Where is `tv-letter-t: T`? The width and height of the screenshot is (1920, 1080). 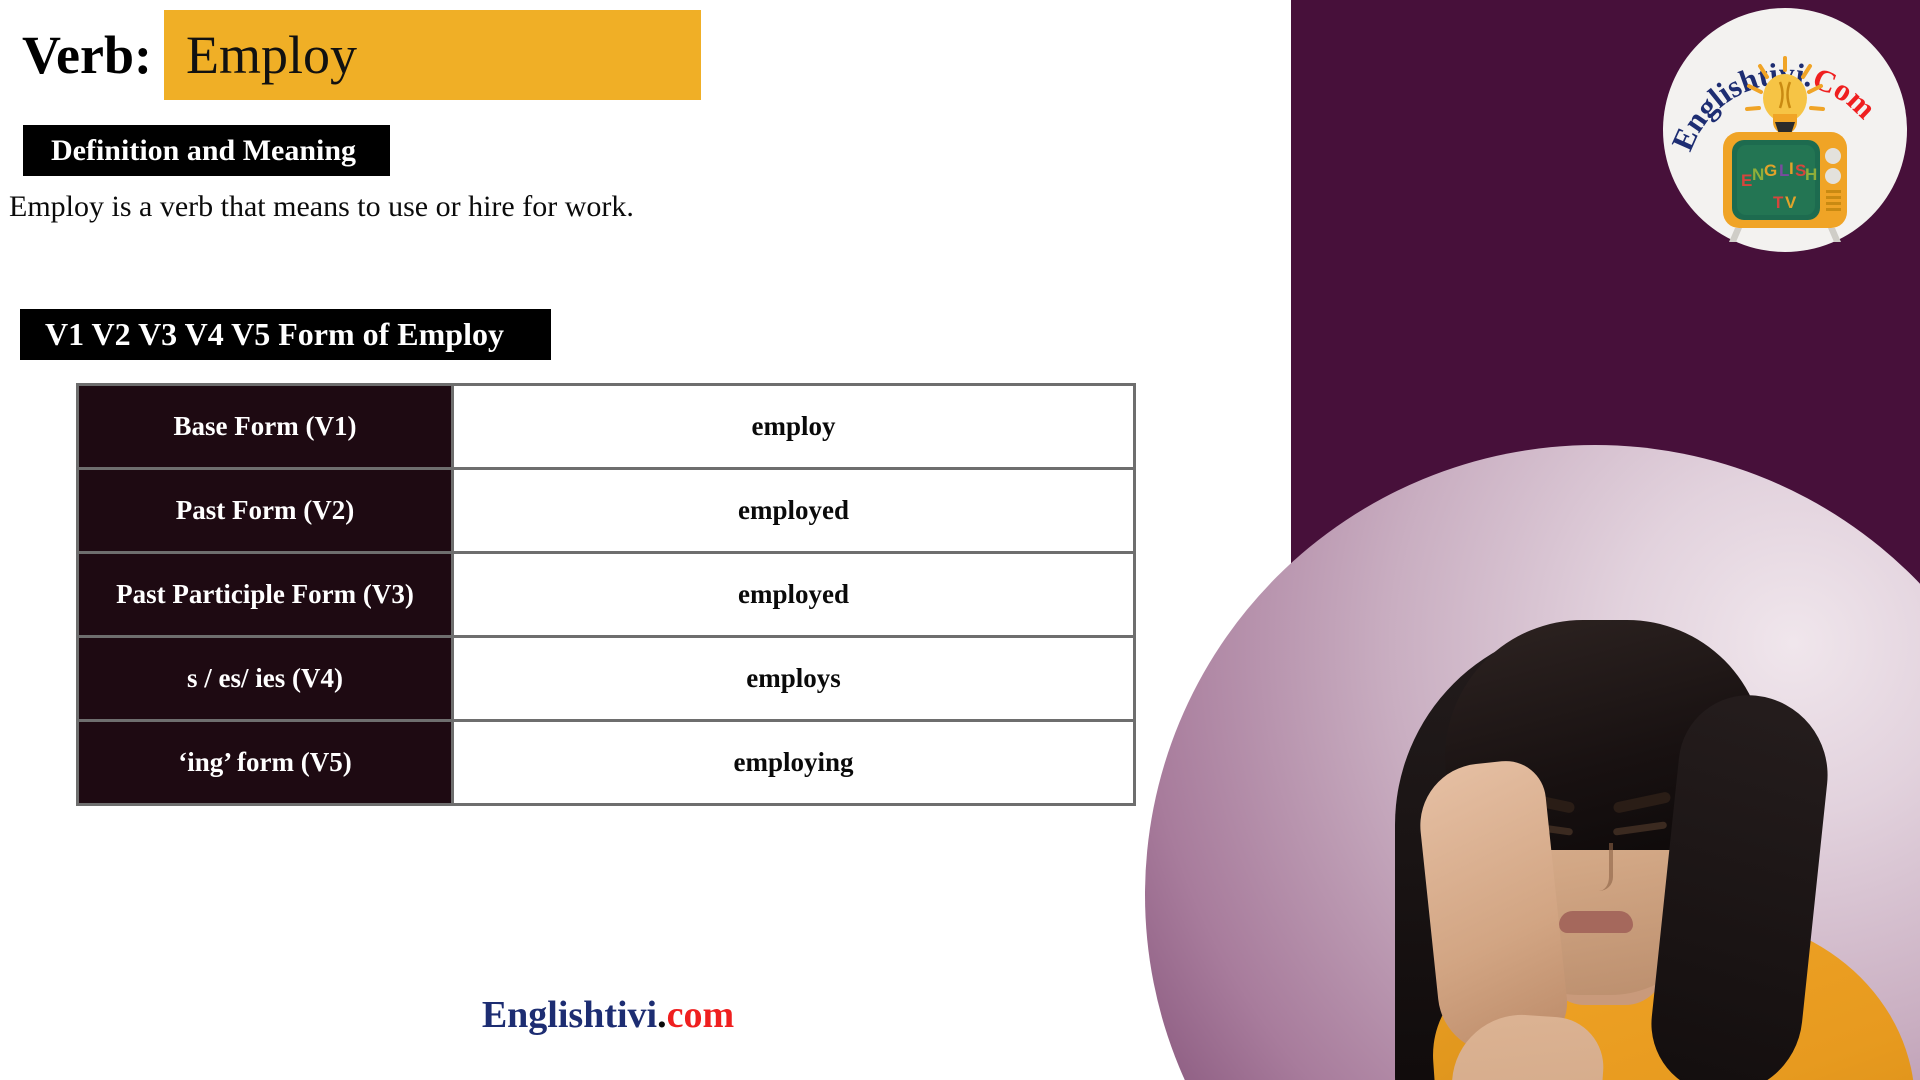 tv-letter-t: T is located at coordinates (1778, 202).